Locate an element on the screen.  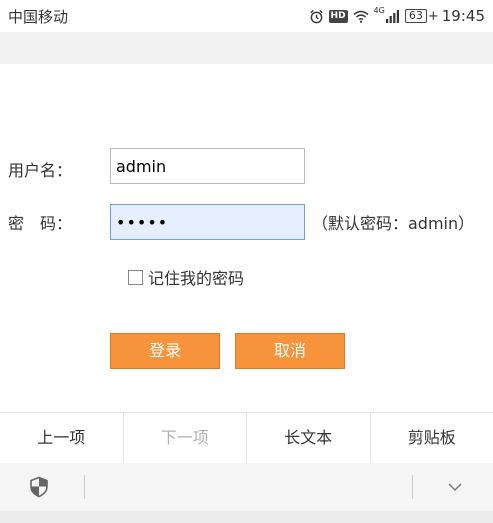
signal-icon: 4G is located at coordinates (387, 14).